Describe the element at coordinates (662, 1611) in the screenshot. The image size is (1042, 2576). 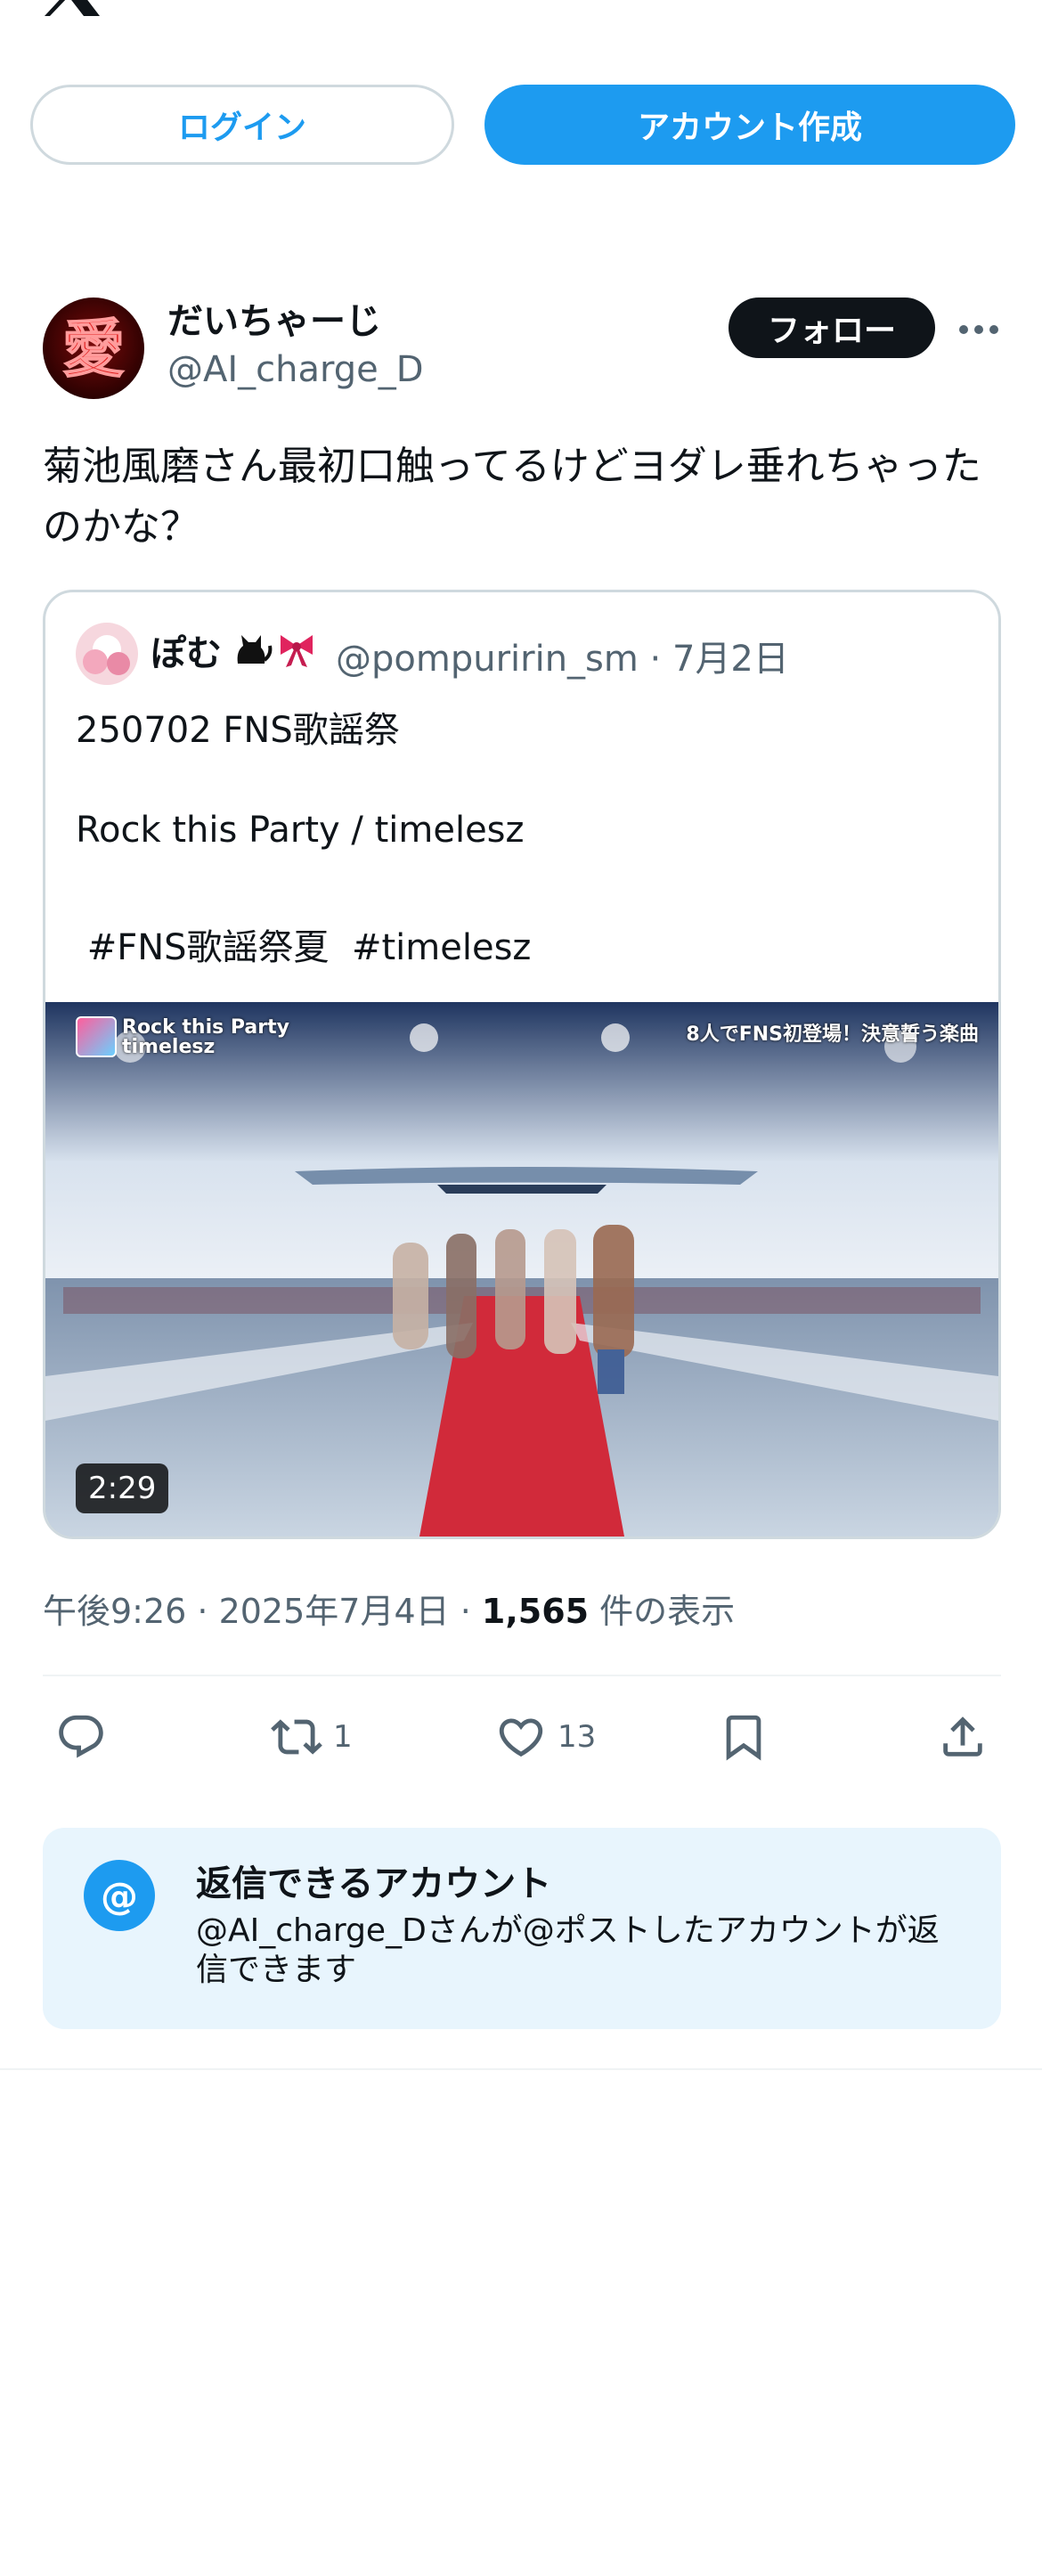
I see `view-label: 件の表示` at that location.